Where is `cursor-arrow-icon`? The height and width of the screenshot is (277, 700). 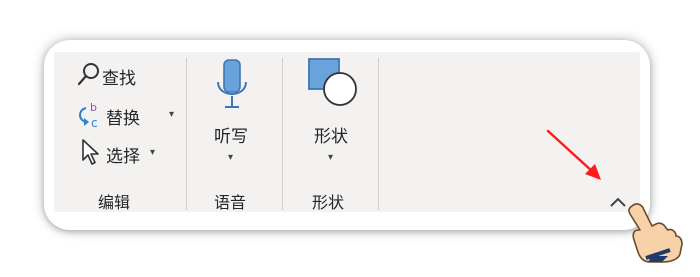 cursor-arrow-icon is located at coordinates (90, 152).